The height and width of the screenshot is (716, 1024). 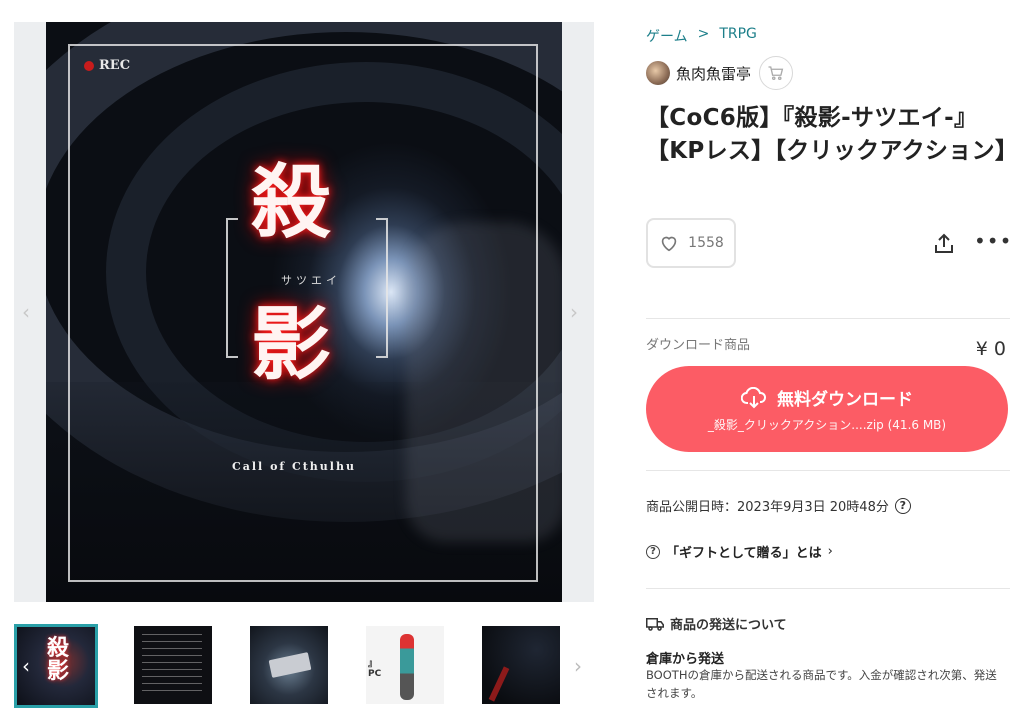 I want to click on download-button-main: 無料ダウンロード, so click(x=827, y=397).